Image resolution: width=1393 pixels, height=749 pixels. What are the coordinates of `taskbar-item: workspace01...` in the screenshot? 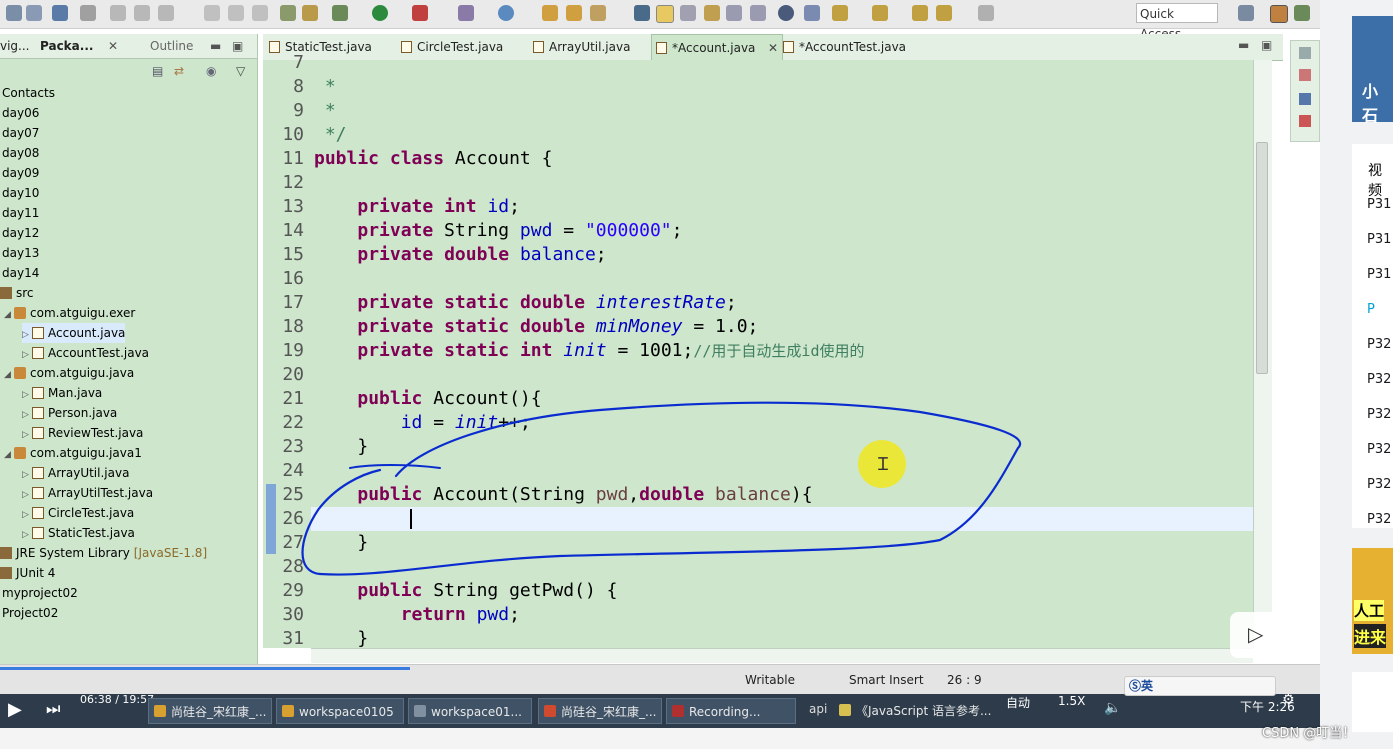 It's located at (470, 711).